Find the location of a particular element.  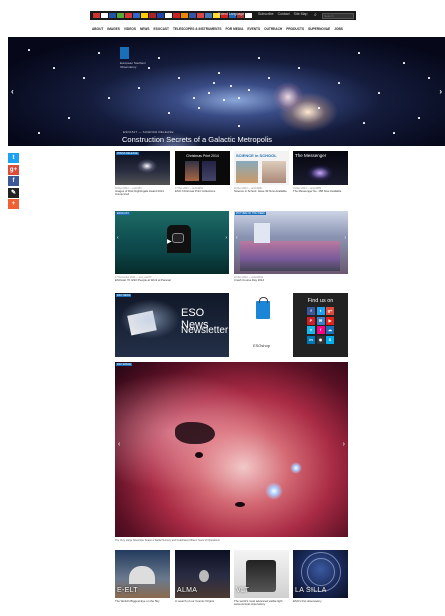

edit-icon: ✎ is located at coordinates (13, 192).